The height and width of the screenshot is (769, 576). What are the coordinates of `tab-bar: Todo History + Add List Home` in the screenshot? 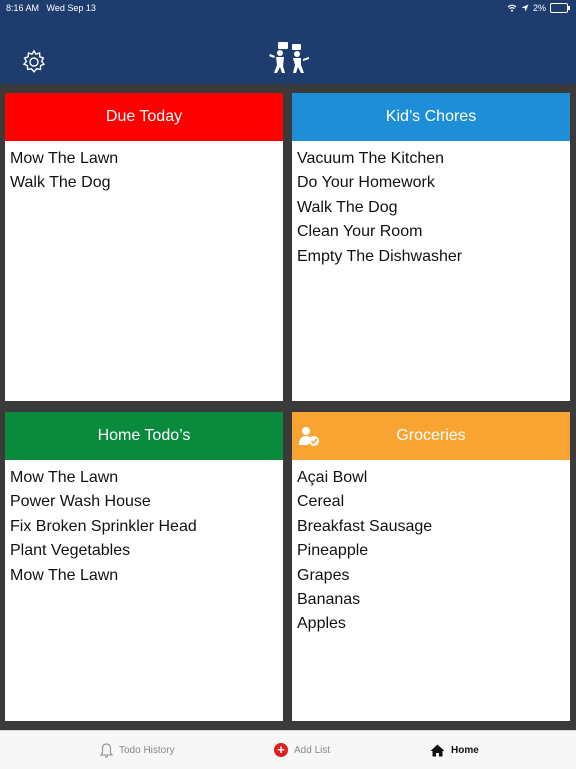 It's located at (288, 749).